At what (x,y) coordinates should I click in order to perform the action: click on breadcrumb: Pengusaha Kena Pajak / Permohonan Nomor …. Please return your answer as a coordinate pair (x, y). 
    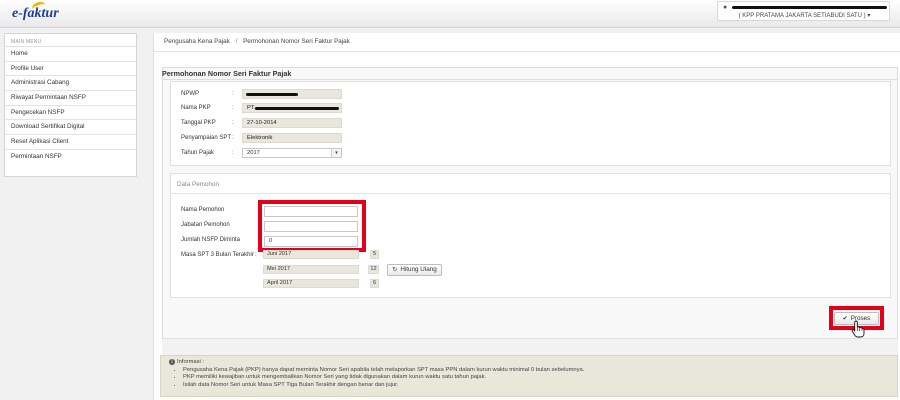
    Looking at the image, I should click on (257, 41).